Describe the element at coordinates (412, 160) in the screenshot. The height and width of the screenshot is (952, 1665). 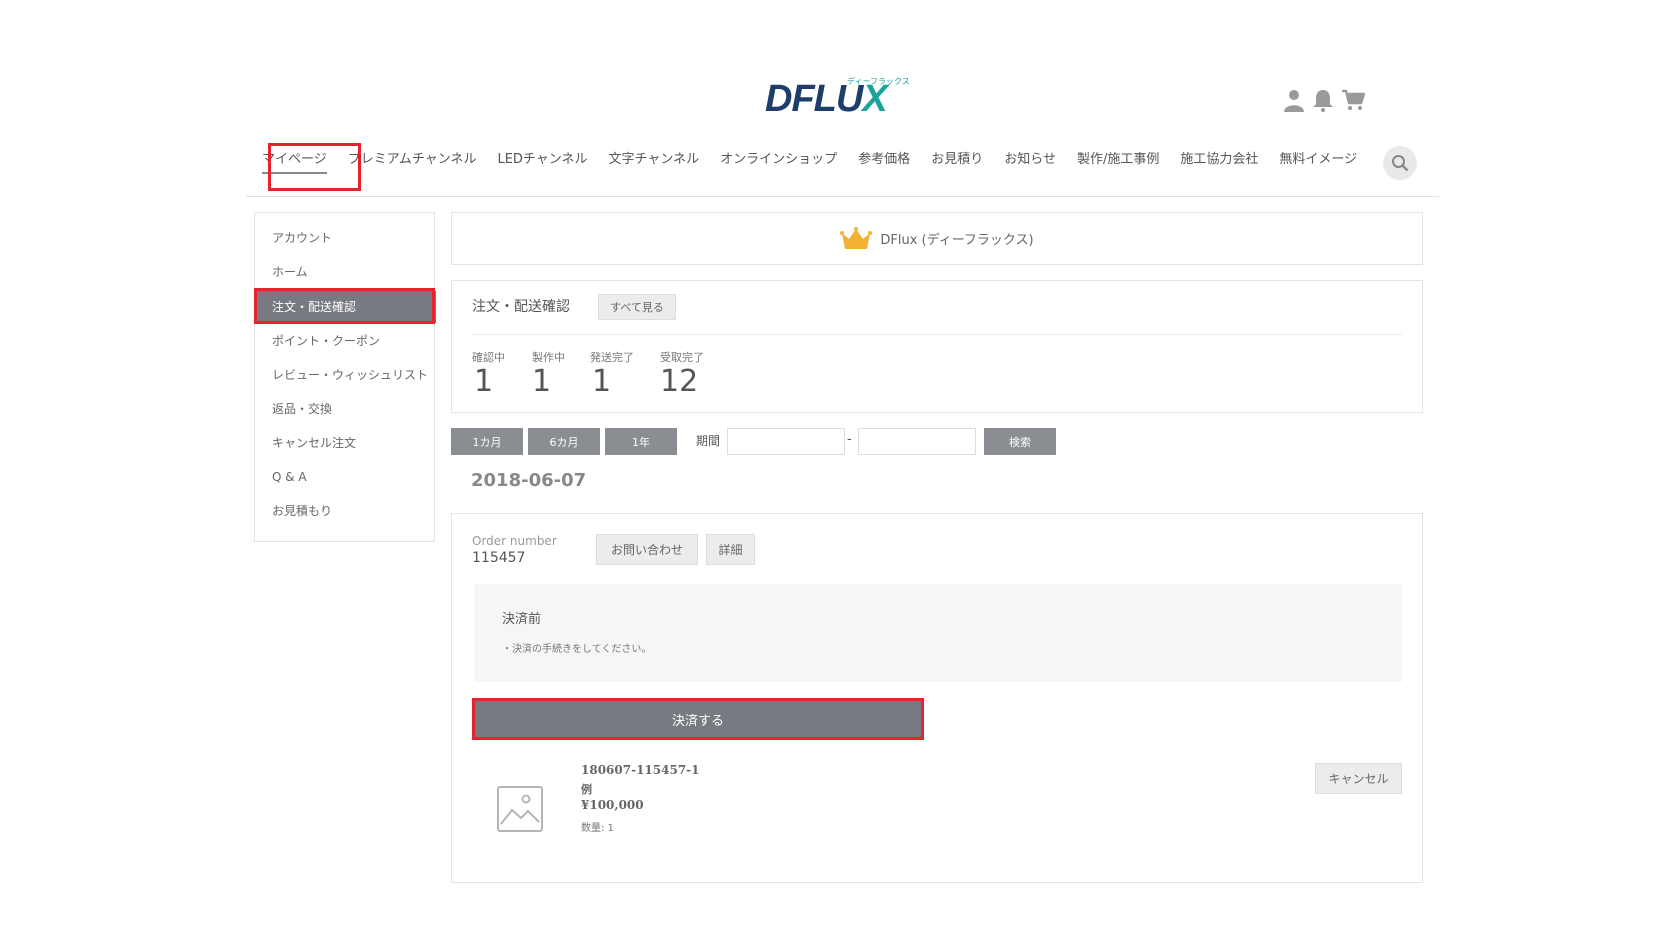
I see `nav-item-premium-channel: プレミアムチャンネル` at that location.